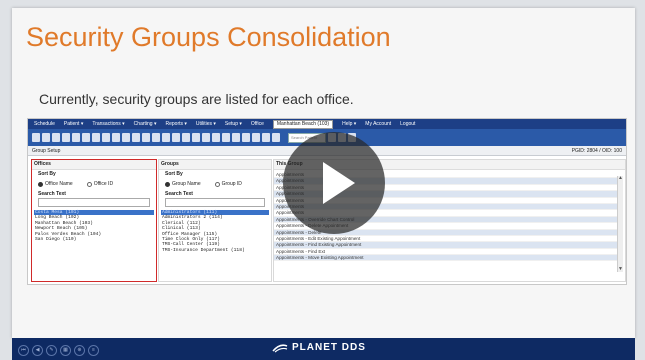 The image size is (645, 360). Describe the element at coordinates (46, 150) in the screenshot. I see `page-label: Group Setup` at that location.